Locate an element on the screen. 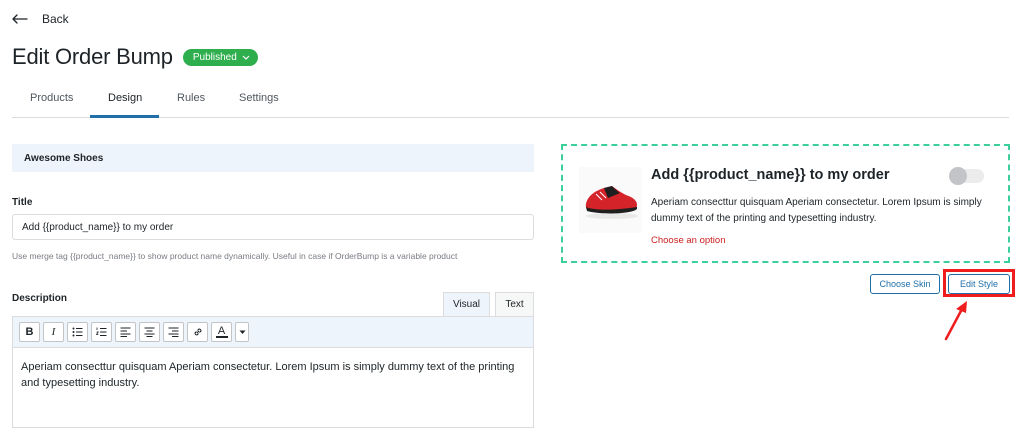  tab-products: Products is located at coordinates (51, 98).